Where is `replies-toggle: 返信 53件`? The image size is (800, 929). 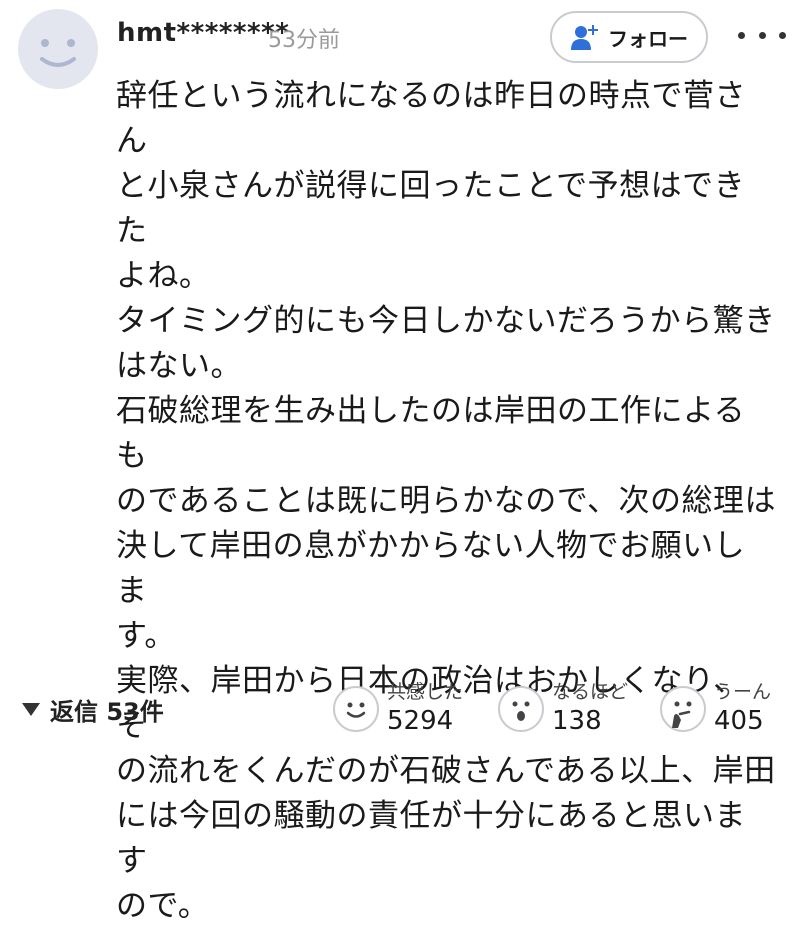 replies-toggle: 返信 53件 is located at coordinates (93, 709).